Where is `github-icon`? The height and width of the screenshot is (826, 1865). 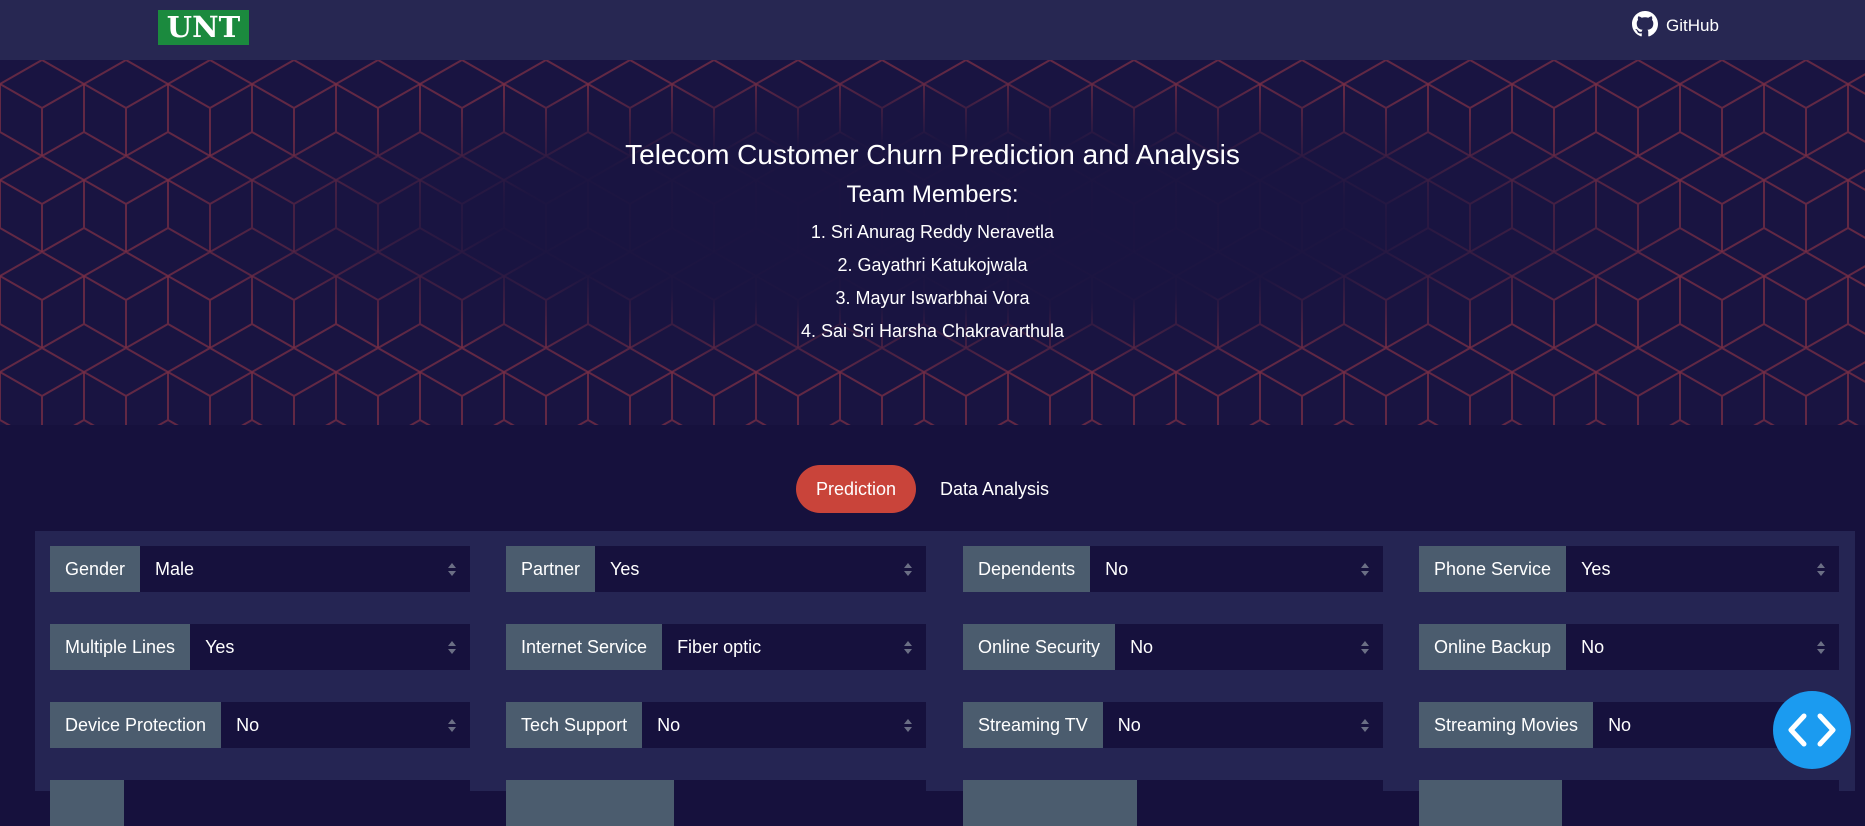
github-icon is located at coordinates (1645, 26).